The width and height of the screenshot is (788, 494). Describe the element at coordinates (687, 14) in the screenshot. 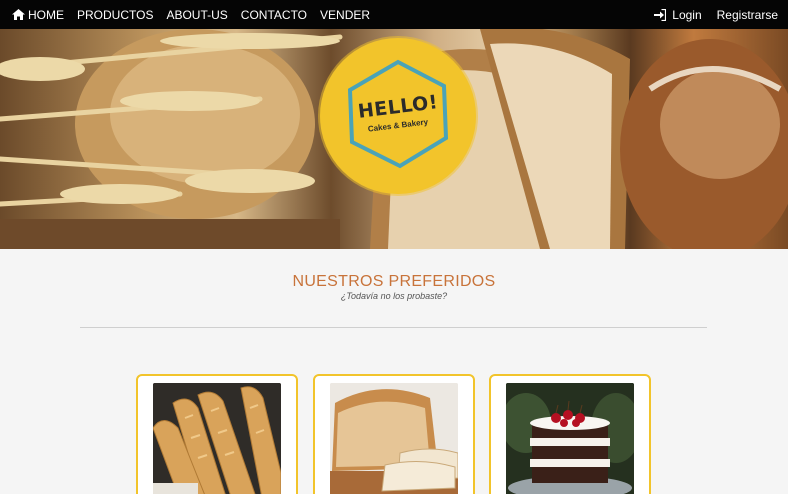

I see `nav-login-label: Login` at that location.